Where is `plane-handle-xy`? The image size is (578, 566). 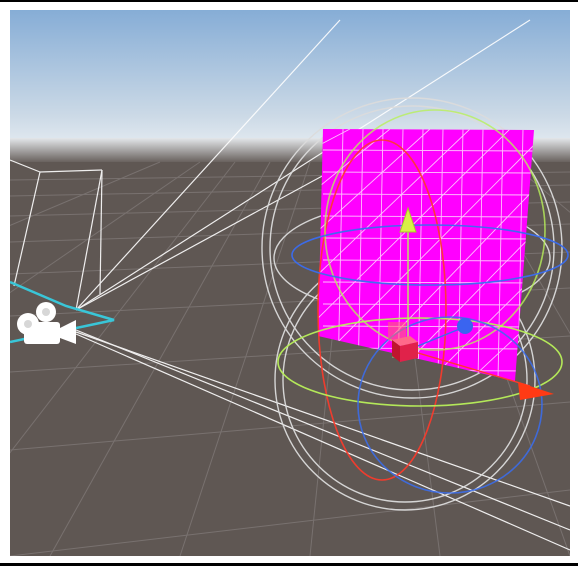
plane-handle-xy is located at coordinates (397, 331).